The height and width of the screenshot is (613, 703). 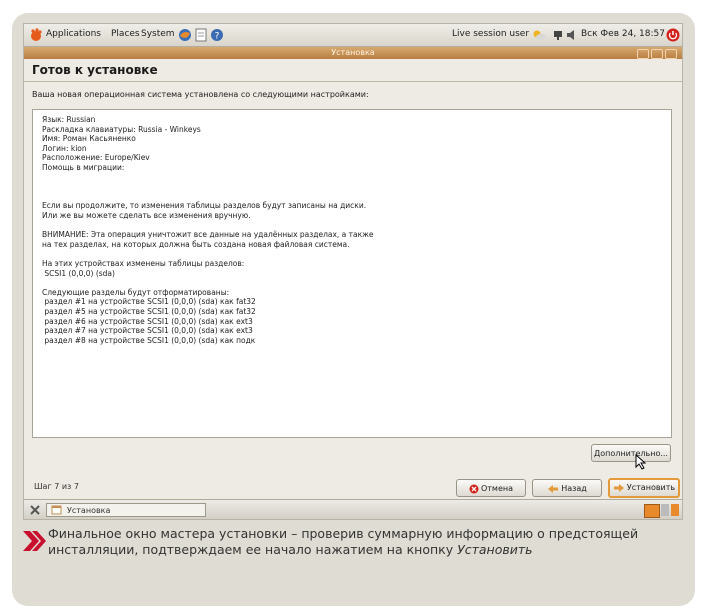 I want to click on window-titlebar: Установка, so click(x=353, y=53).